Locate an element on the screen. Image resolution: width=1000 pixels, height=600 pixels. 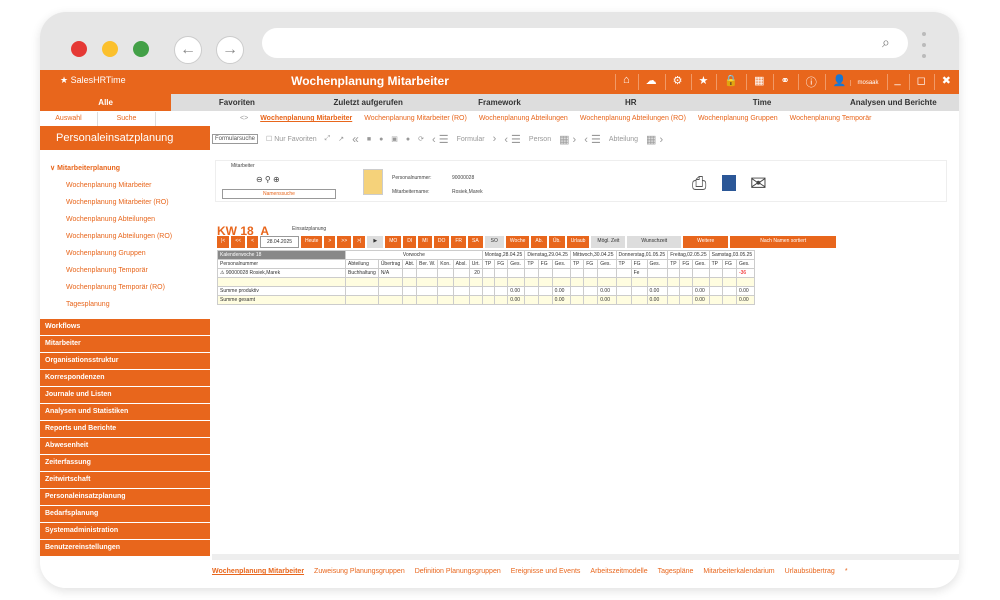
sidebar-category: Organisationsstruktur is located at coordinates (125, 361).